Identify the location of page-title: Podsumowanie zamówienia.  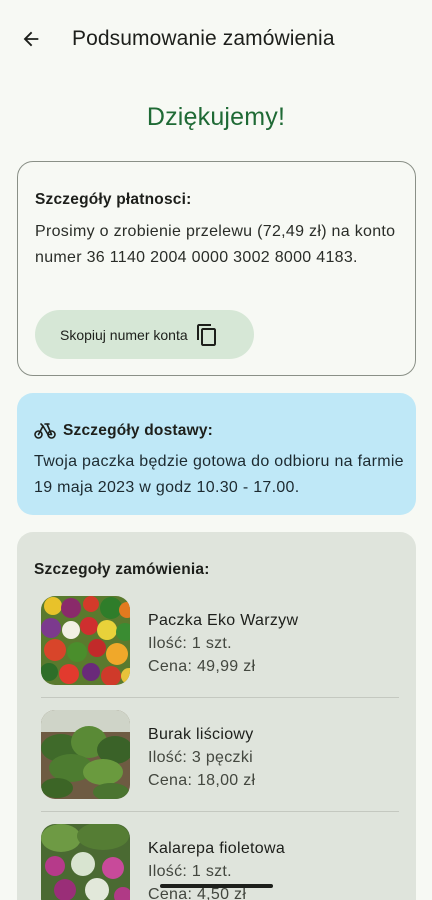
(203, 38).